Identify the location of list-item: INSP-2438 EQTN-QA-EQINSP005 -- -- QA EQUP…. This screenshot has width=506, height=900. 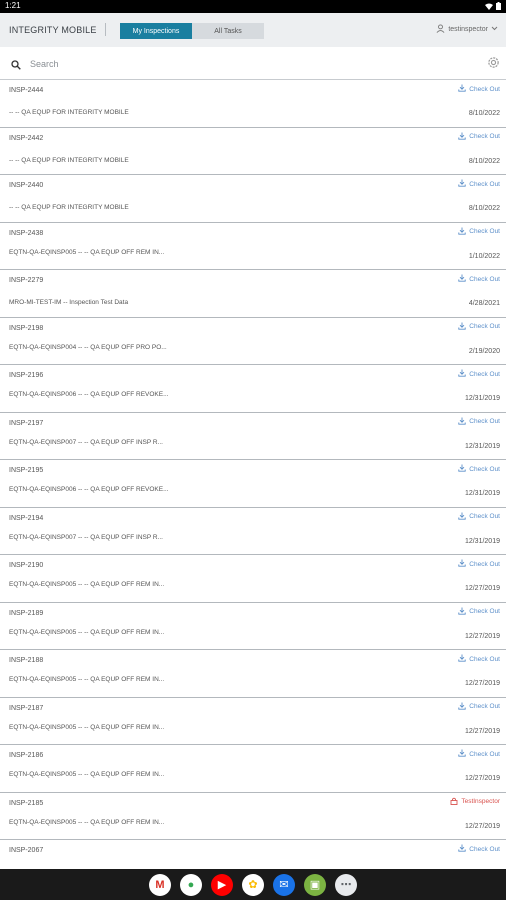
(253, 246).